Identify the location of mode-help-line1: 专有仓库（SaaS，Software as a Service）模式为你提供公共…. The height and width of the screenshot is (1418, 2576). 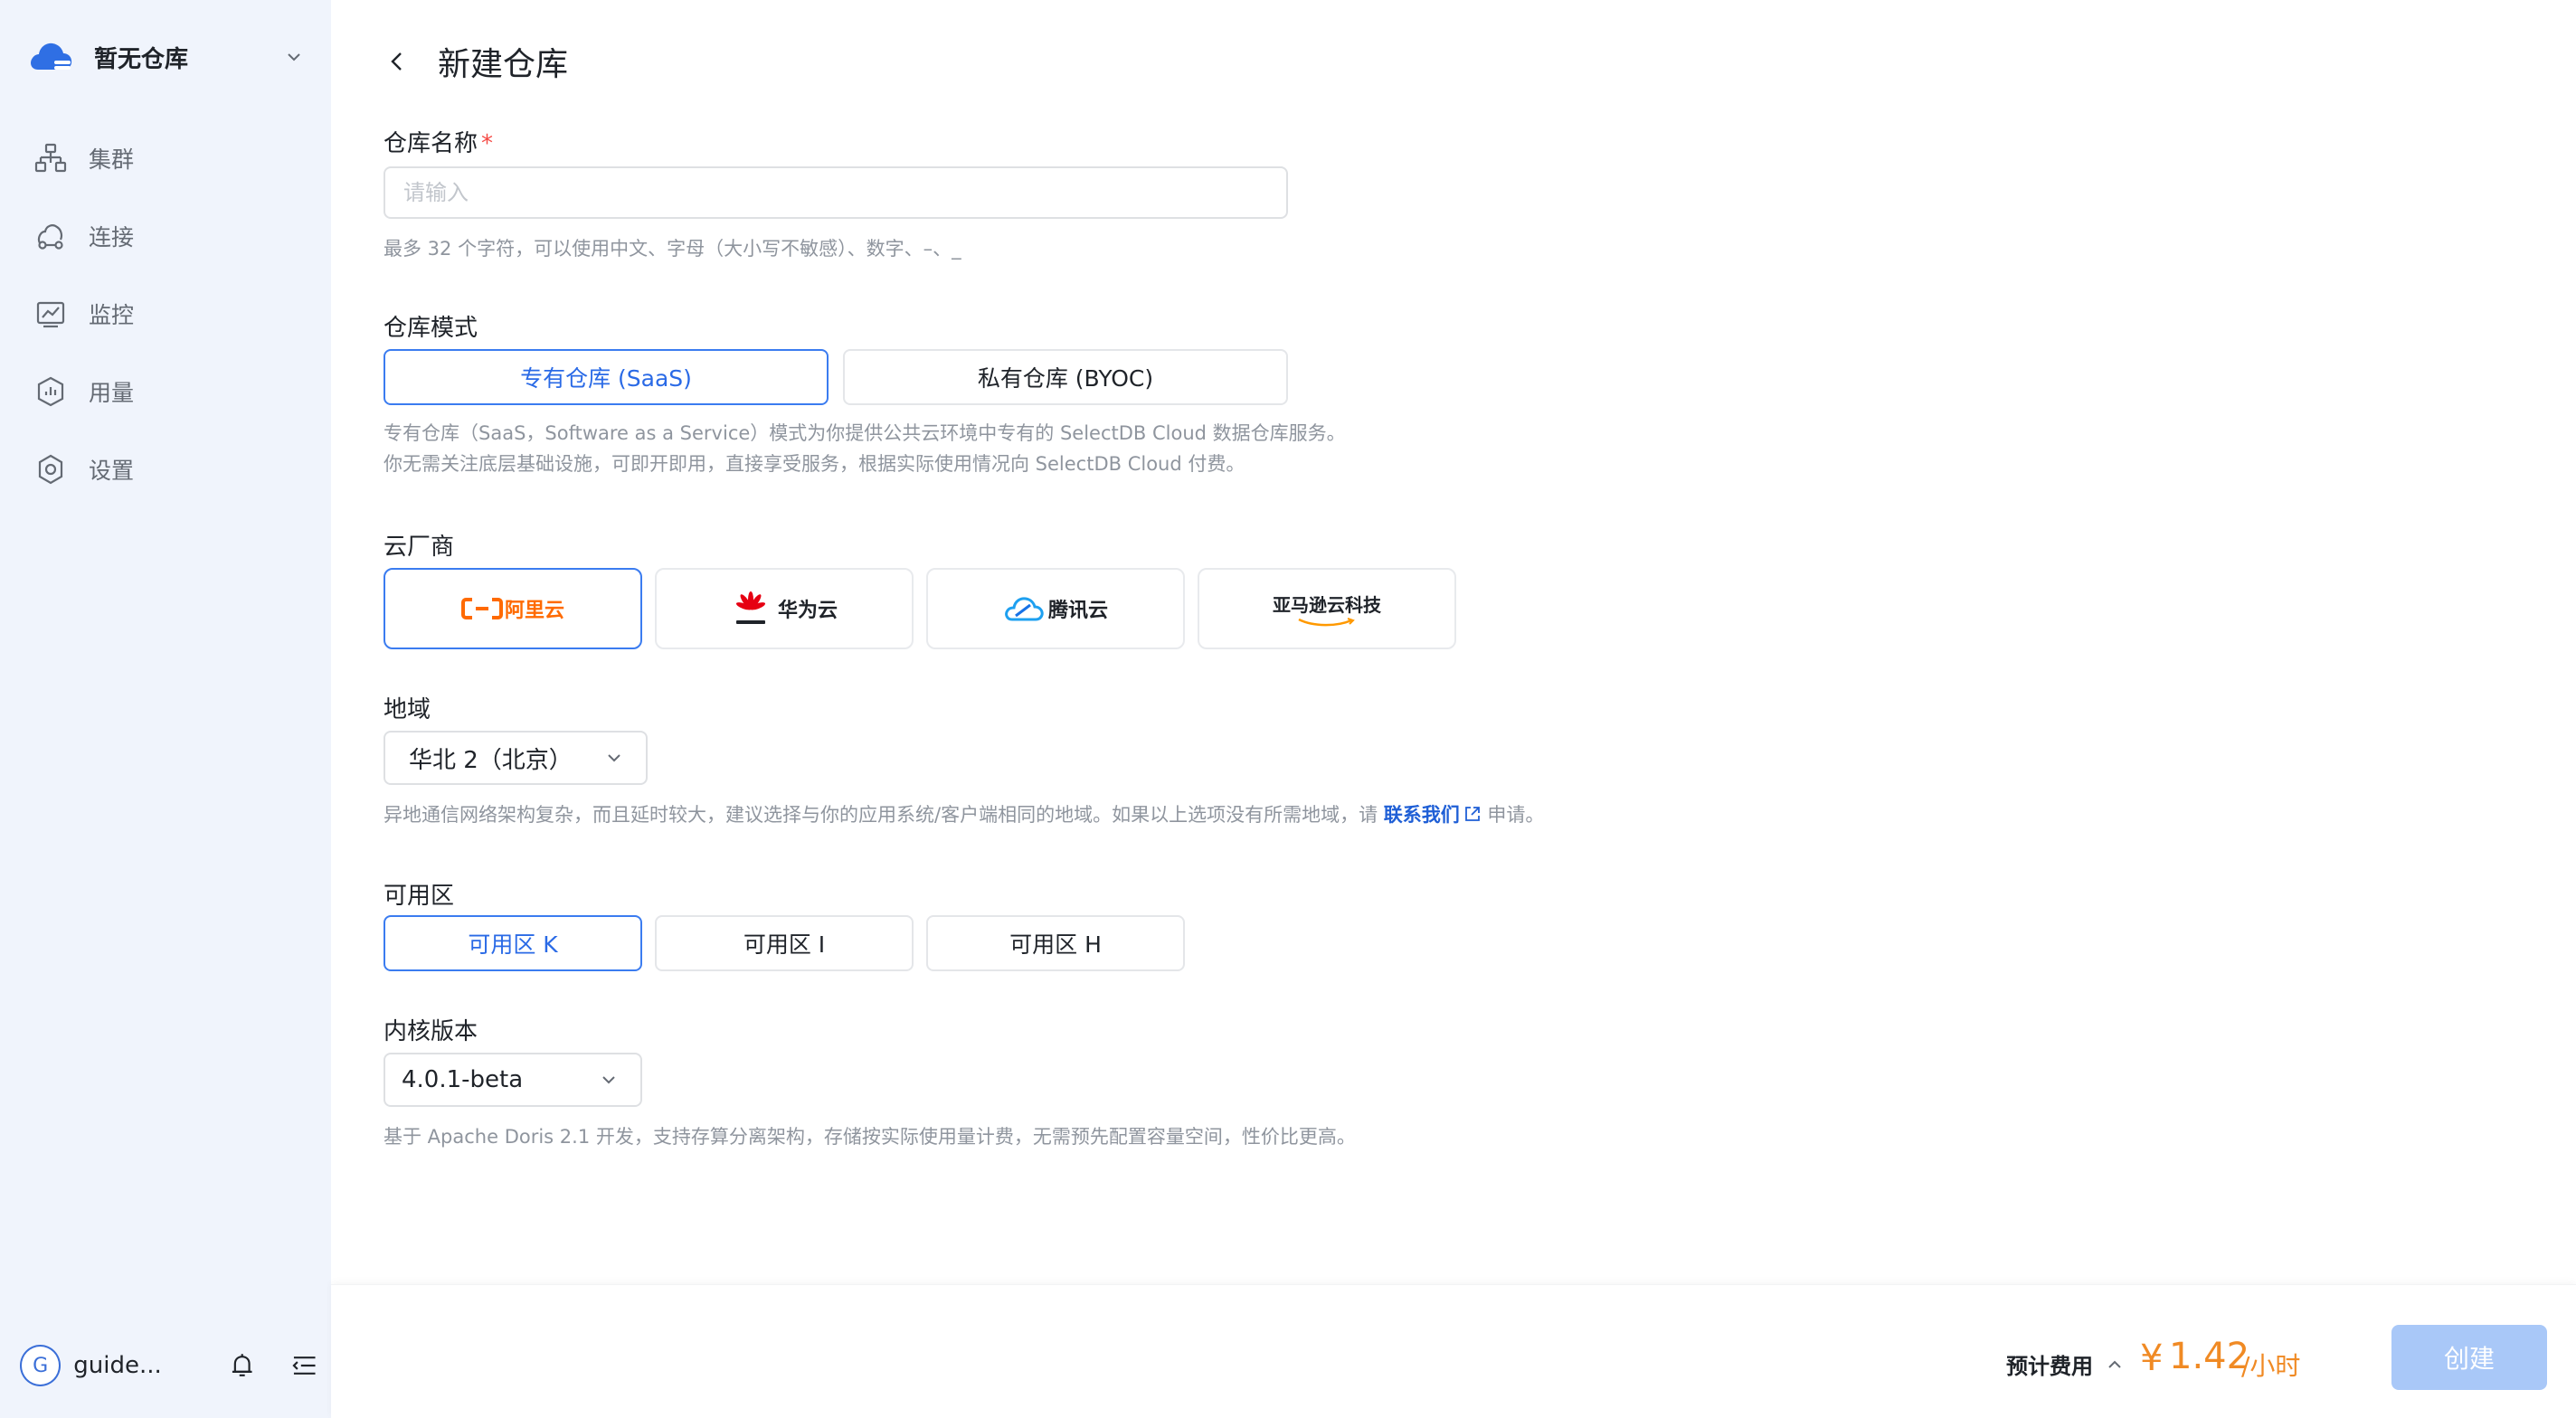
(865, 433).